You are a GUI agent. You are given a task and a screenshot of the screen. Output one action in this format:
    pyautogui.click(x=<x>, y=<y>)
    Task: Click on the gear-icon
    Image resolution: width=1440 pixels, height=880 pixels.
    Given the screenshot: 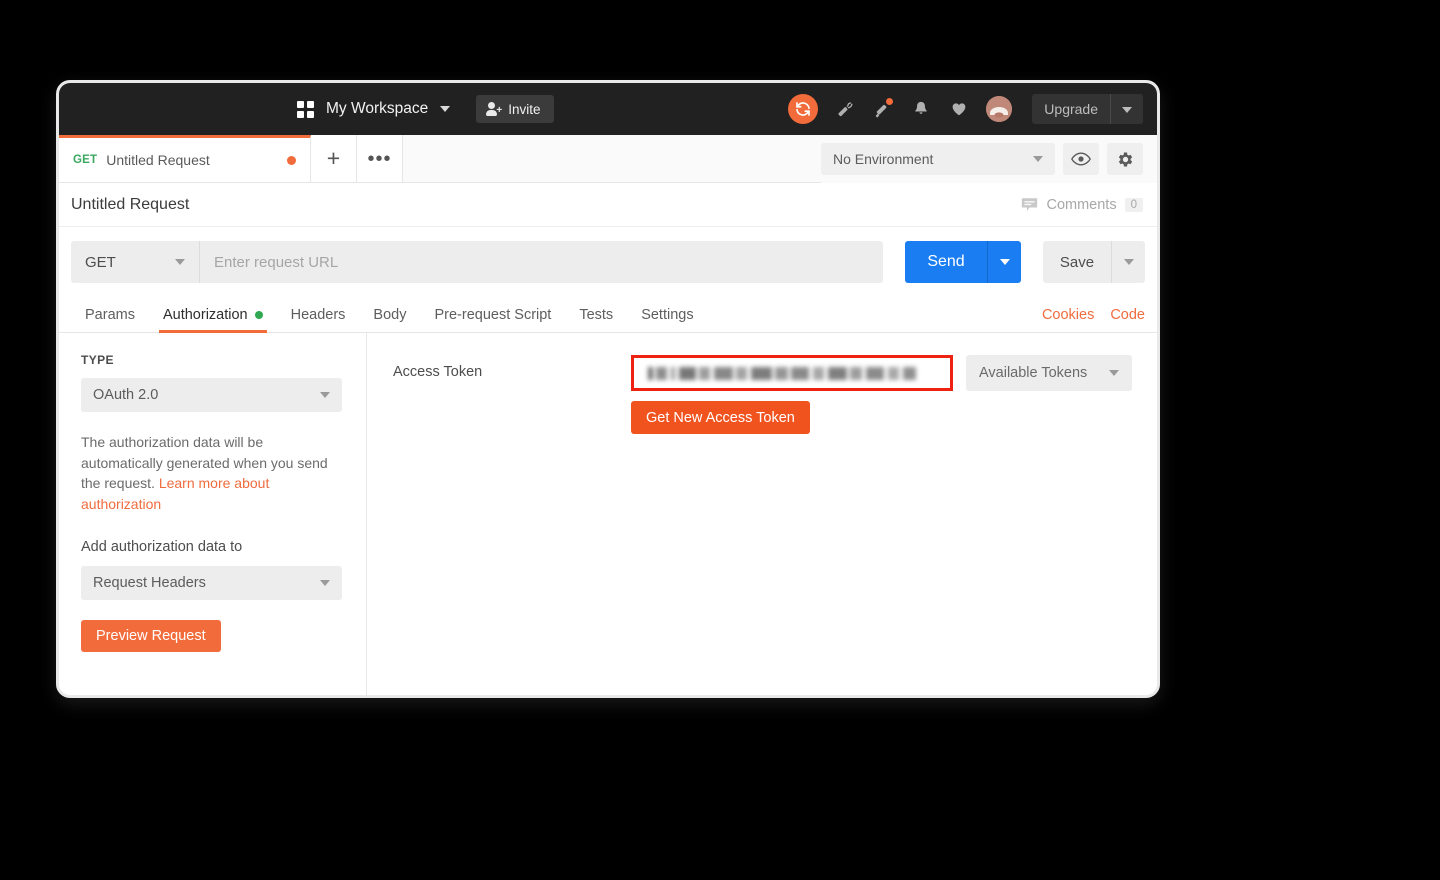 What is the action you would take?
    pyautogui.click(x=1125, y=159)
    